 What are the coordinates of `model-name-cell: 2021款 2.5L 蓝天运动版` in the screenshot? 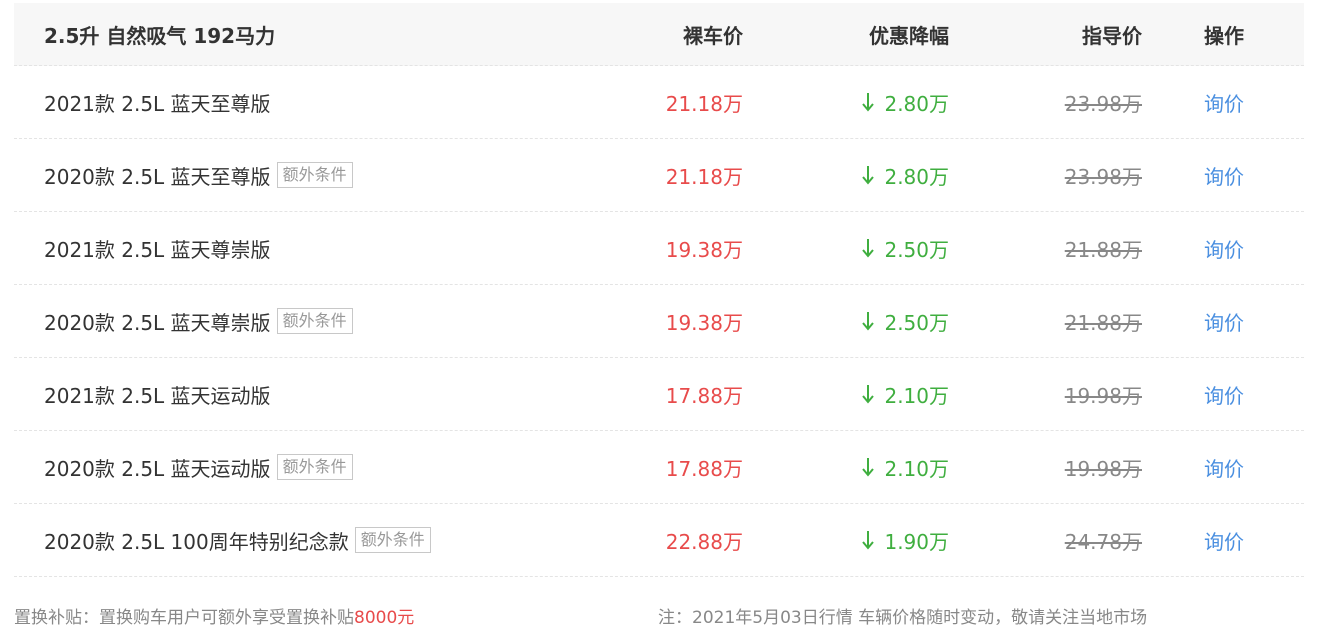 It's located at (157, 394).